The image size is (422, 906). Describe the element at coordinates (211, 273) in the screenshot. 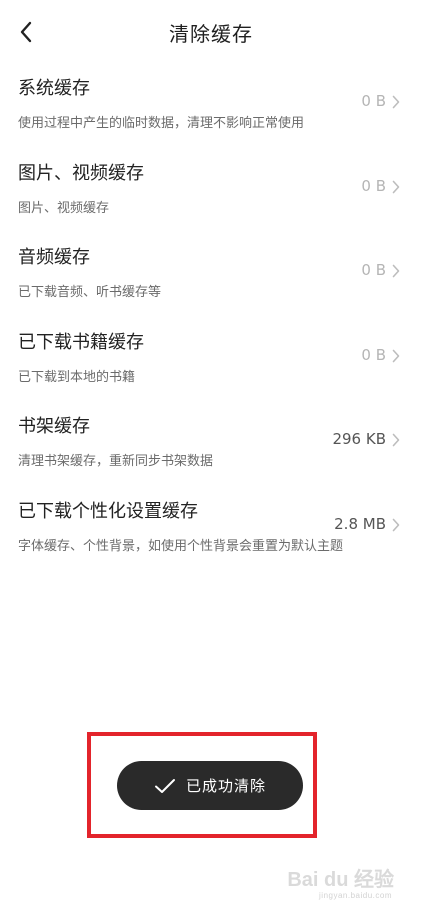

I see `cache-row-audio: 音频缓存 已下载音频、听书缓存等 0 B` at that location.